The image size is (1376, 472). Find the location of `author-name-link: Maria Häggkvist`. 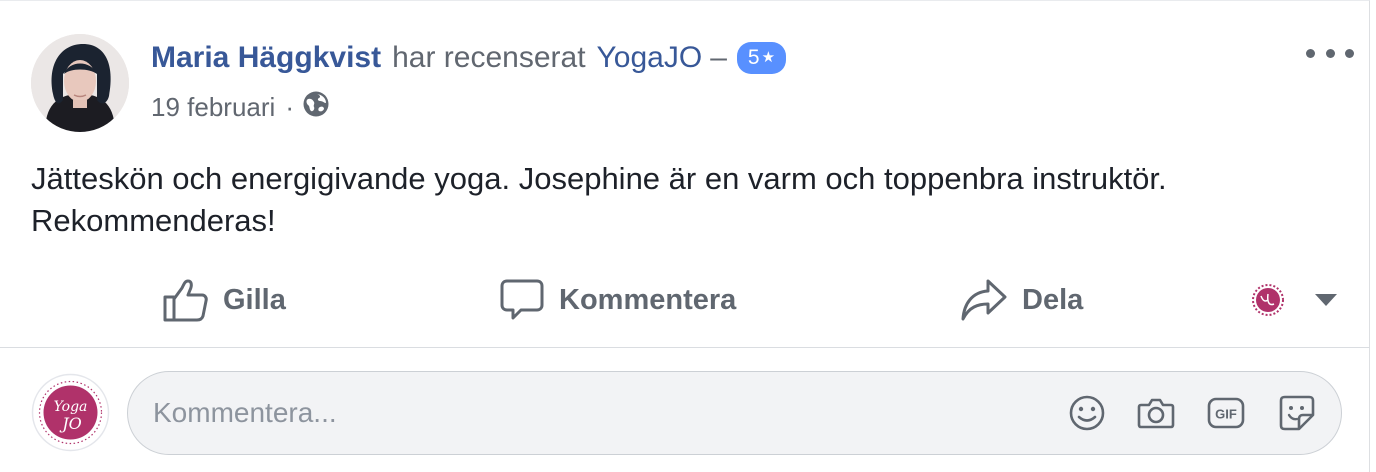

author-name-link: Maria Häggkvist is located at coordinates (266, 58).